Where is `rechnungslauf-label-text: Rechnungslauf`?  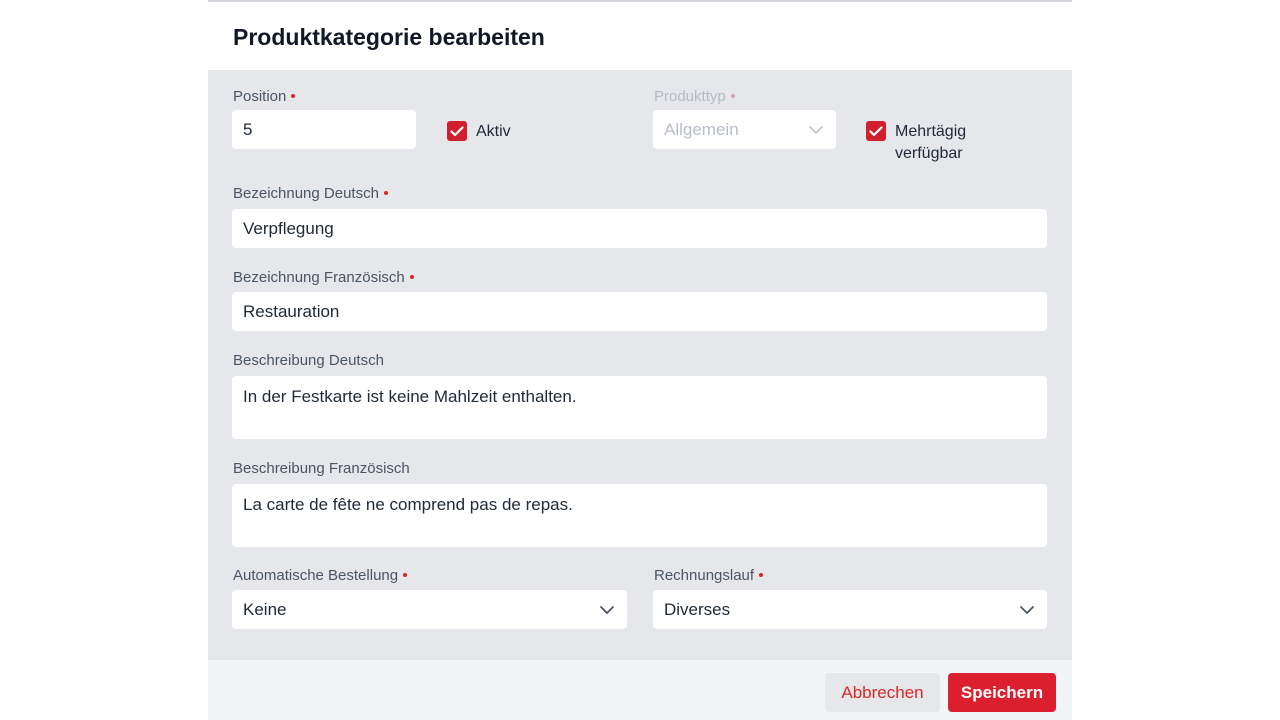
rechnungslauf-label-text: Rechnungslauf is located at coordinates (704, 575).